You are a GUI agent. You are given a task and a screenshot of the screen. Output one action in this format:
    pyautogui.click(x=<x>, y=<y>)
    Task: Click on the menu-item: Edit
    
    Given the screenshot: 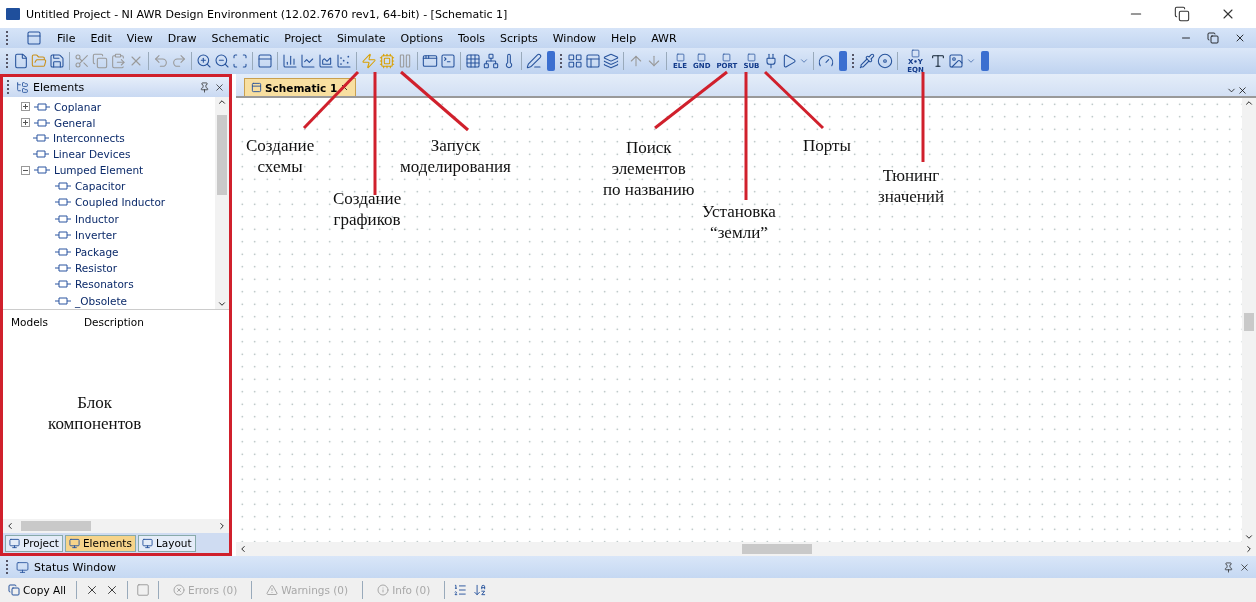 What is the action you would take?
    pyautogui.click(x=101, y=38)
    